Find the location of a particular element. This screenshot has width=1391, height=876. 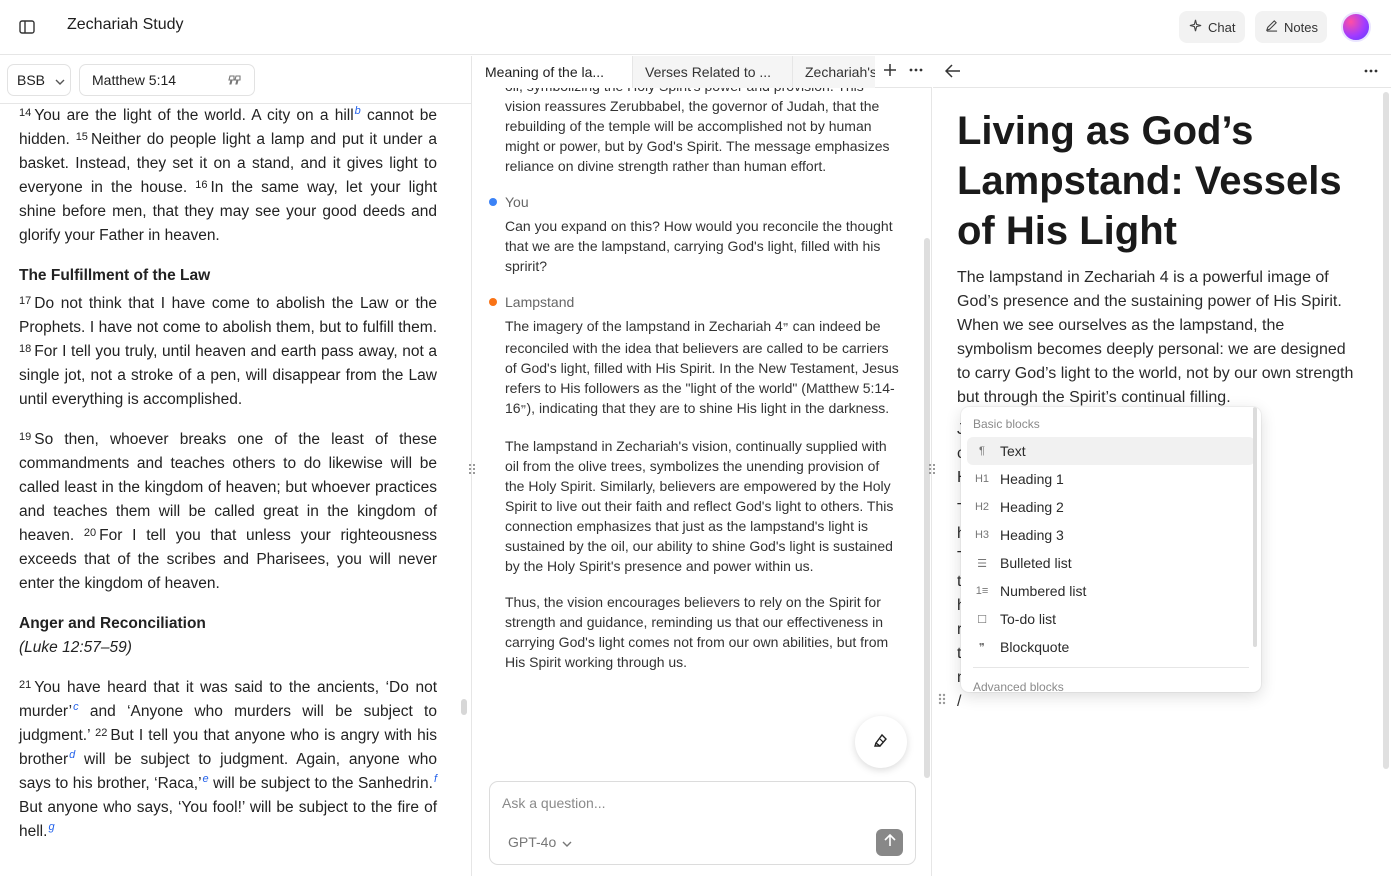

menu-item-label: To-do list is located at coordinates (1028, 619).